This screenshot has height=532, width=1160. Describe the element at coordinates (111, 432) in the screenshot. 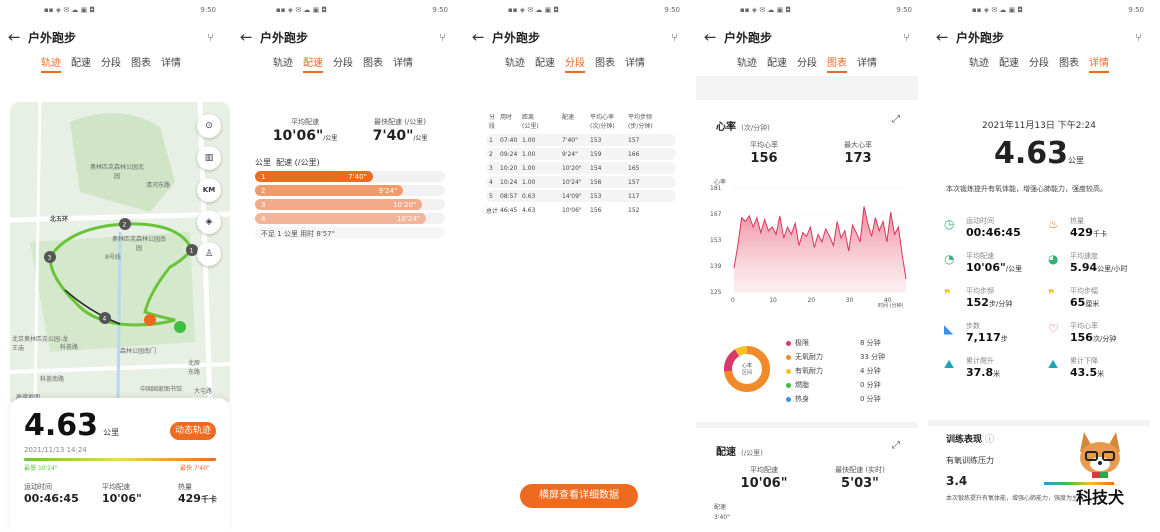

I see `distance-unit: 公里` at that location.